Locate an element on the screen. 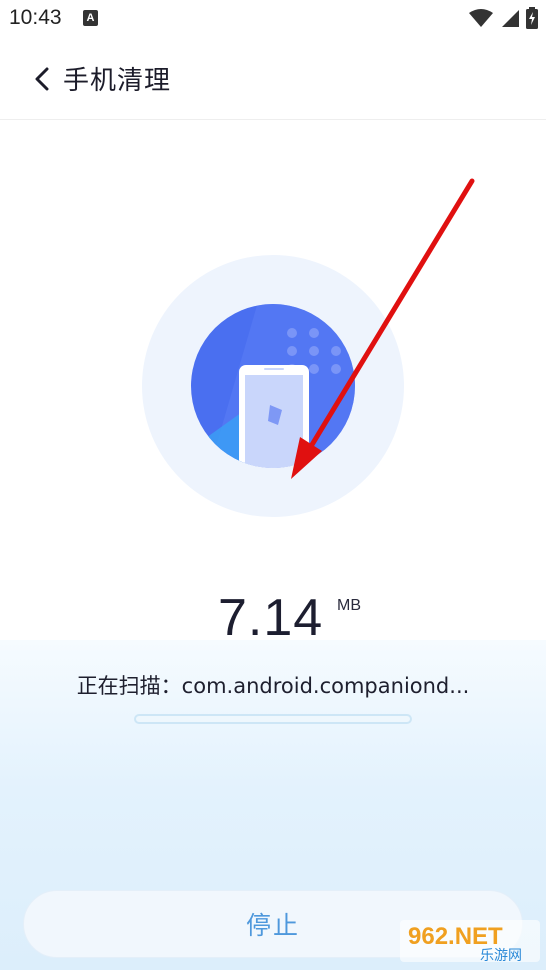 The height and width of the screenshot is (970, 546). watermark-main: 962.NET is located at coordinates (455, 936).